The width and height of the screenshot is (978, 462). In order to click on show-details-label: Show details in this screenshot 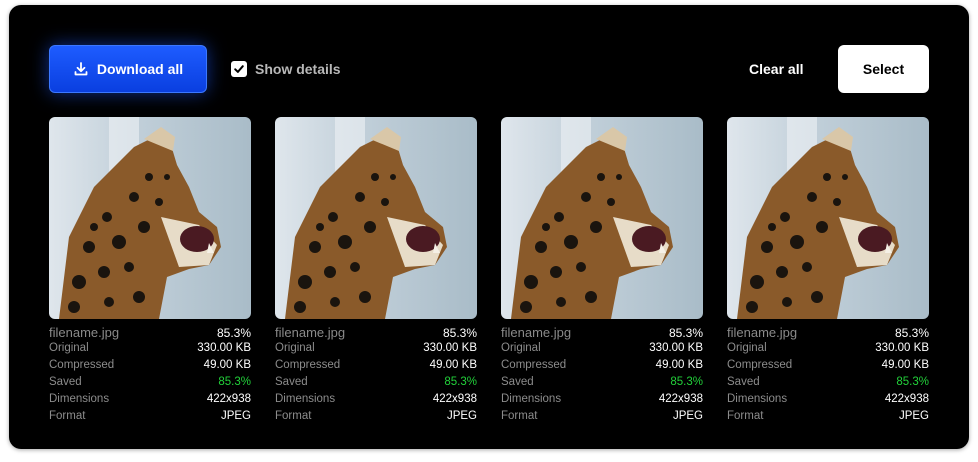, I will do `click(298, 69)`.